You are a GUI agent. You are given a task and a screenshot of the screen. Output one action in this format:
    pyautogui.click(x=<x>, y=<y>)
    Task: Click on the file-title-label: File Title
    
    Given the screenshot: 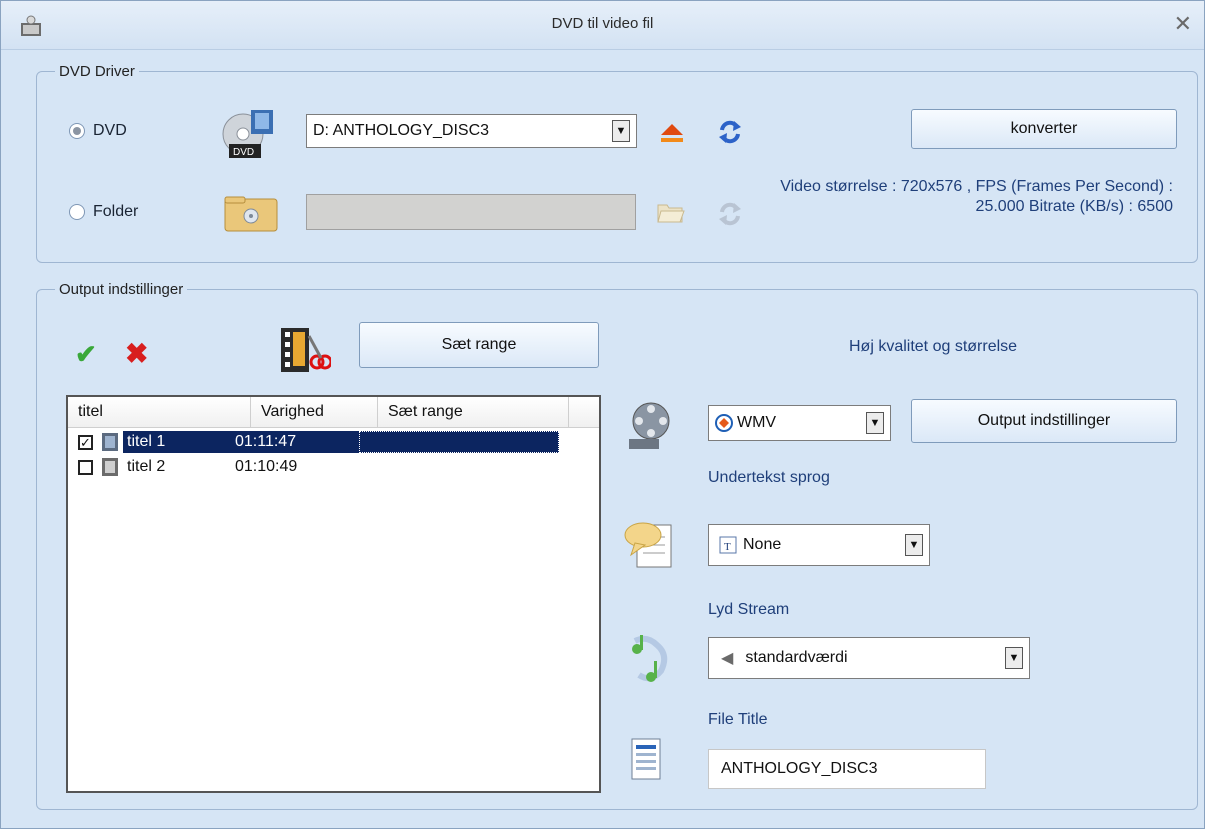 What is the action you would take?
    pyautogui.click(x=738, y=719)
    